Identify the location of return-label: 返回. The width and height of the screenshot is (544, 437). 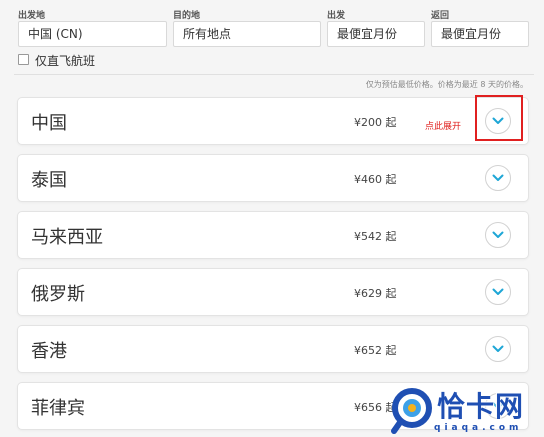
(440, 16).